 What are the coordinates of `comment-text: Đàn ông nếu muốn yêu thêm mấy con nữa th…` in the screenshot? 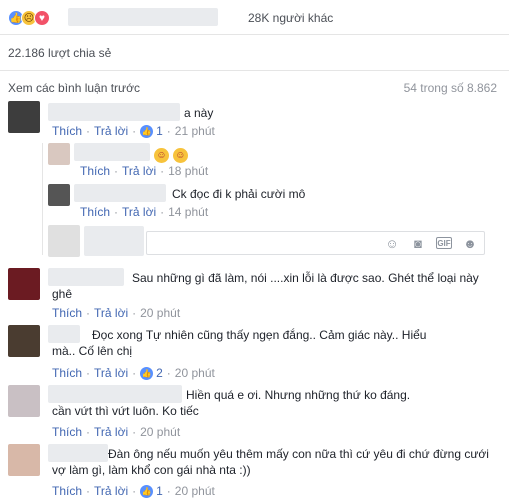 It's located at (270, 462).